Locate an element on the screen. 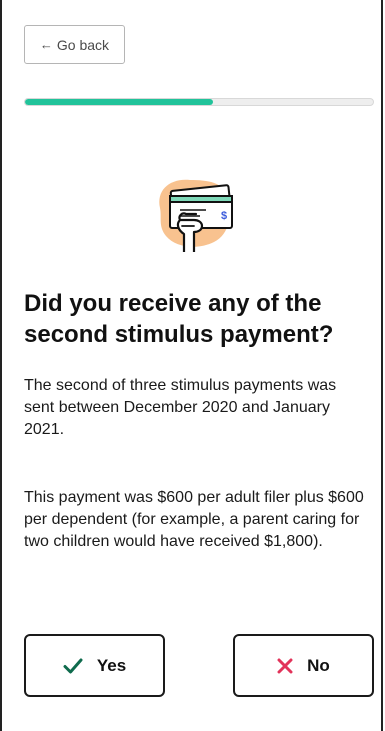 The width and height of the screenshot is (385, 731). no-label: No is located at coordinates (318, 665).